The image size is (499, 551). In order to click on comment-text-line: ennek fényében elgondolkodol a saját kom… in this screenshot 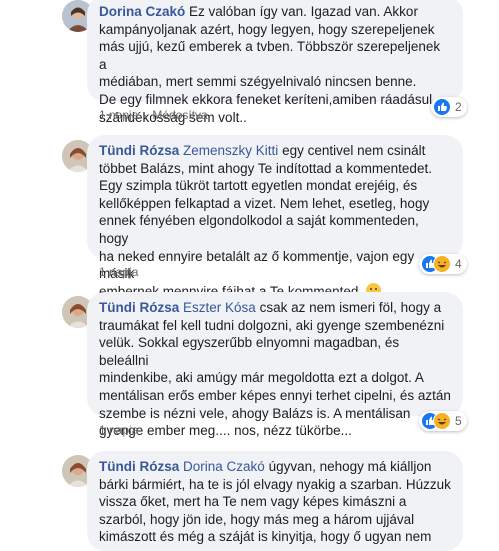, I will do `click(259, 229)`.